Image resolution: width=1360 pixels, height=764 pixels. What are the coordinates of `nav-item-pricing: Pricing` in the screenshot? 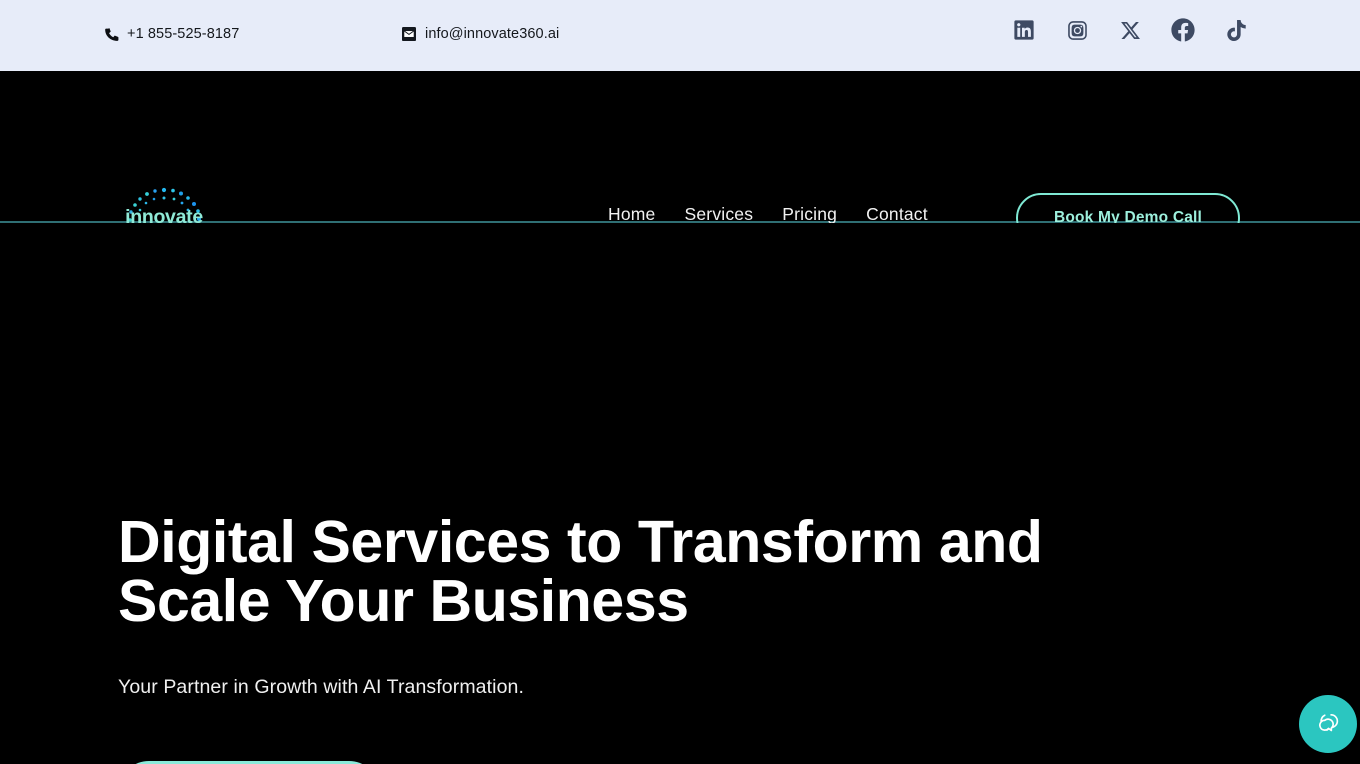 It's located at (809, 214).